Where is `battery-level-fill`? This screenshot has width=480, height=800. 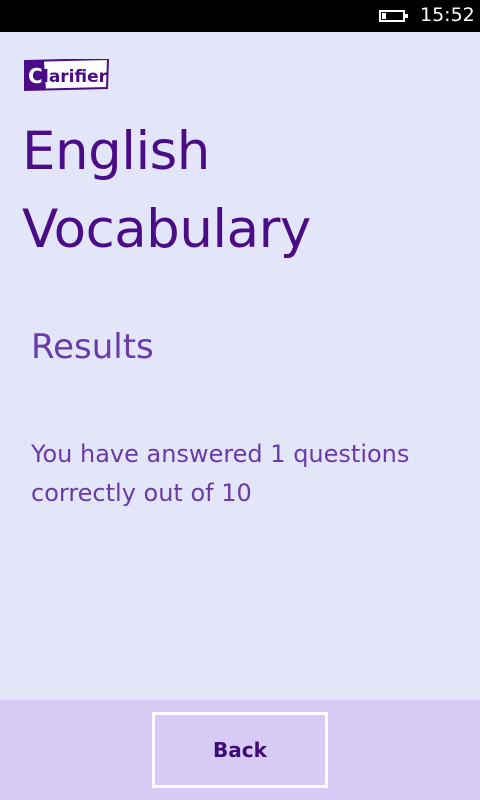
battery-level-fill is located at coordinates (384, 16).